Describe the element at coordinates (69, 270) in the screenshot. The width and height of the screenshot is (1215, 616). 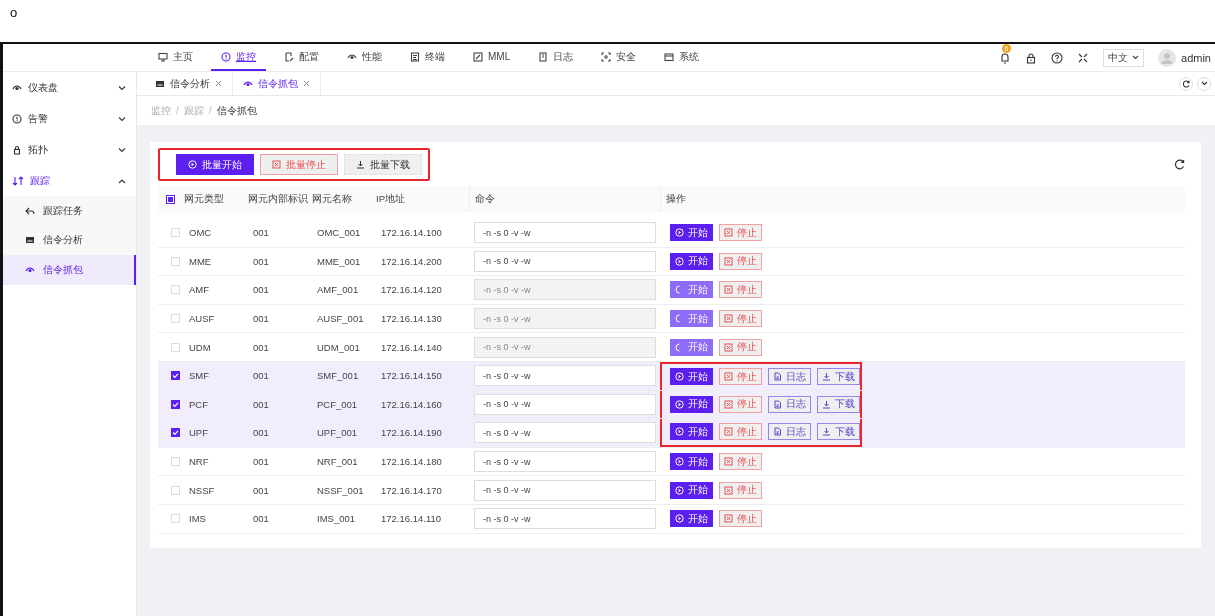
I see `sidebar-subitem: 信令抓包` at that location.